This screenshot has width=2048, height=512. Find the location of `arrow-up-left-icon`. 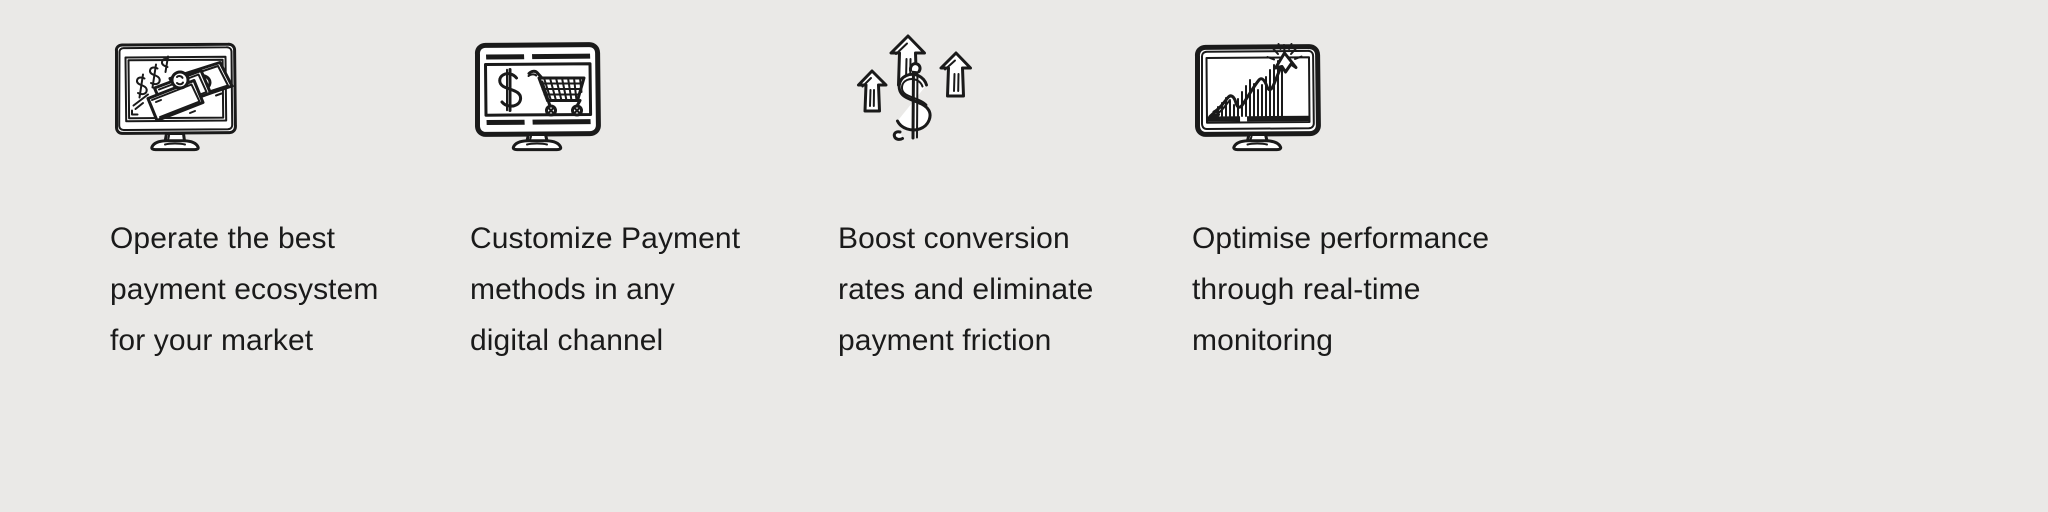

arrow-up-left-icon is located at coordinates (872, 91).